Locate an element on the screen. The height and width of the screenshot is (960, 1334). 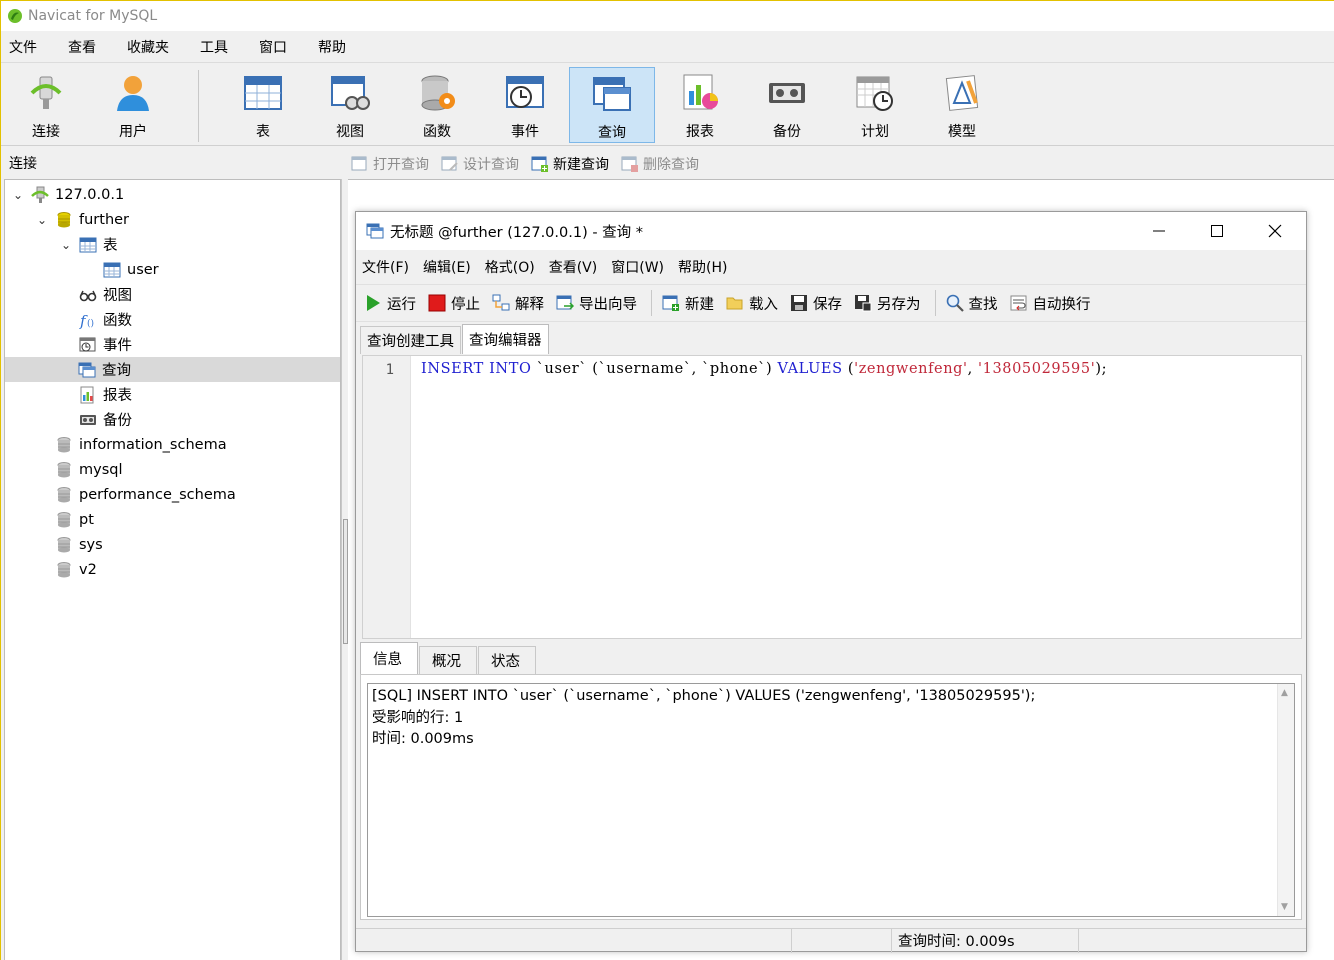
query-menu-file: 文件(F) is located at coordinates (385, 267).